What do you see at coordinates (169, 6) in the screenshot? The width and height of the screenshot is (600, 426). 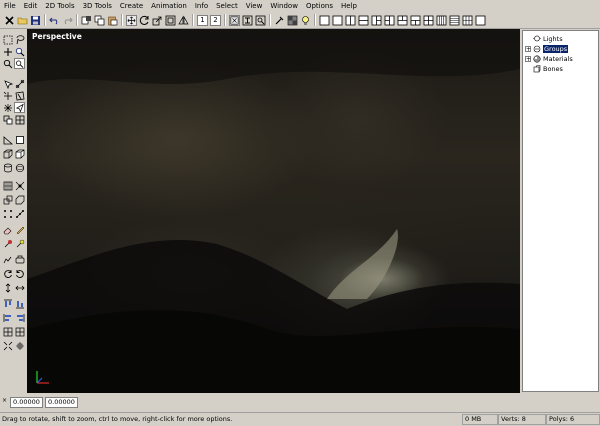 I see `menu-animation: Animation` at bounding box center [169, 6].